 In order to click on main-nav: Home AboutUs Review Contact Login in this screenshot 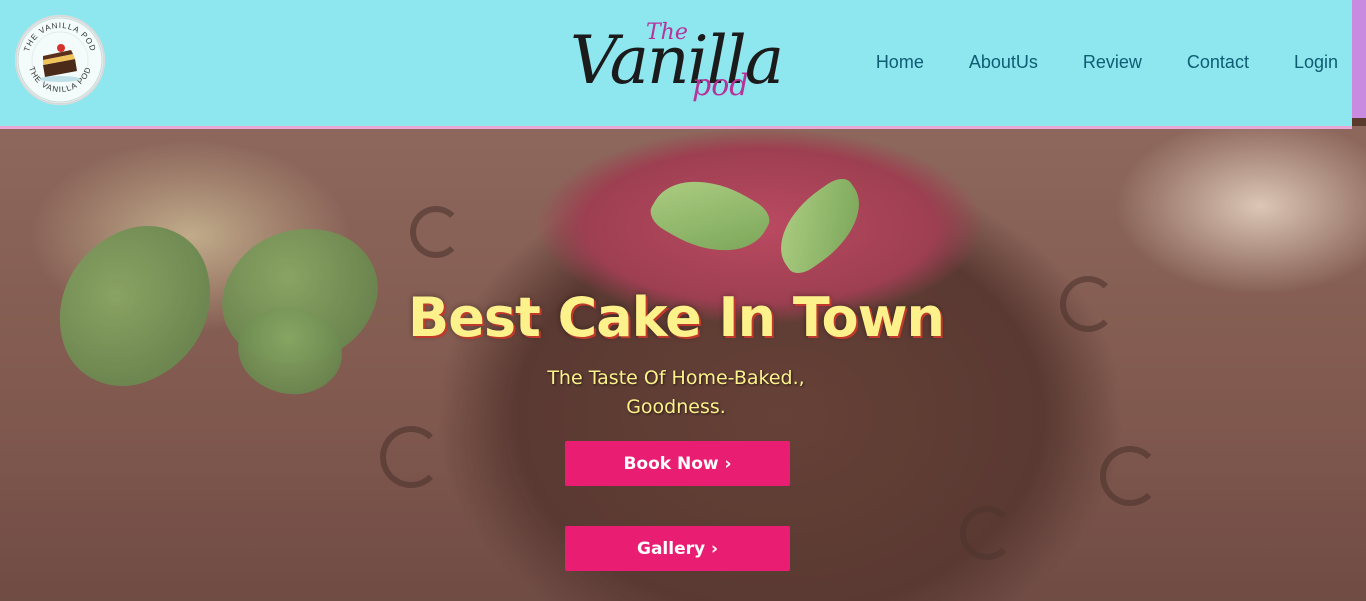, I will do `click(1084, 64)`.